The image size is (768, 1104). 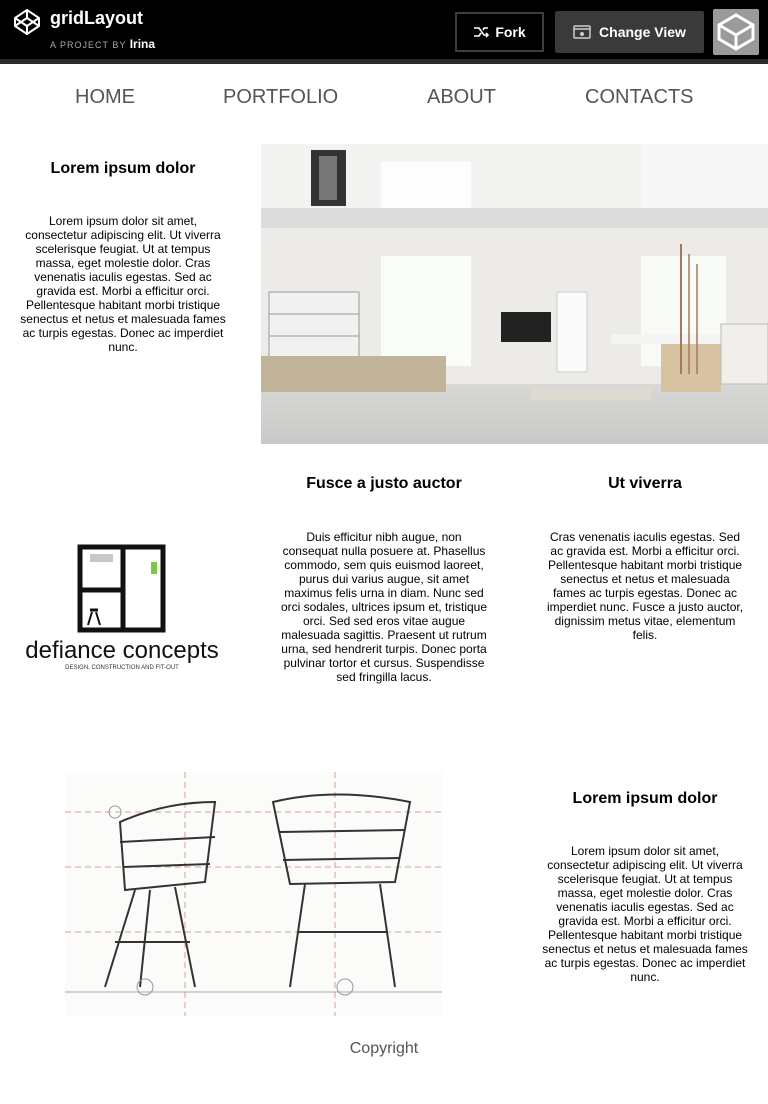 What do you see at coordinates (482, 32) in the screenshot?
I see `fork-icon` at bounding box center [482, 32].